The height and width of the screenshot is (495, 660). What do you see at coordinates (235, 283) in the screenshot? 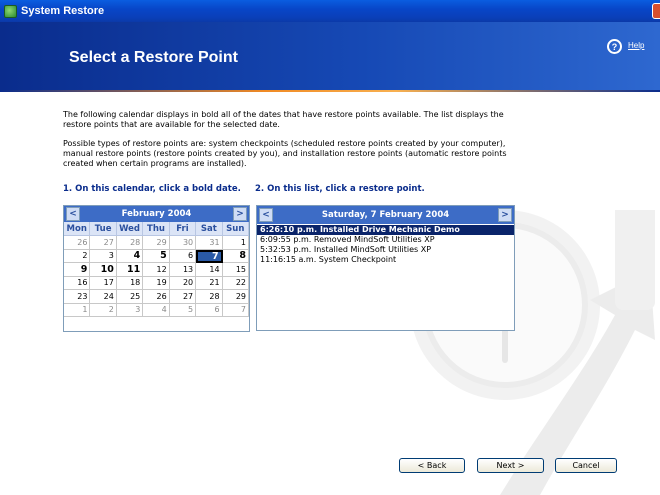
I see `calendar-day: 22` at bounding box center [235, 283].